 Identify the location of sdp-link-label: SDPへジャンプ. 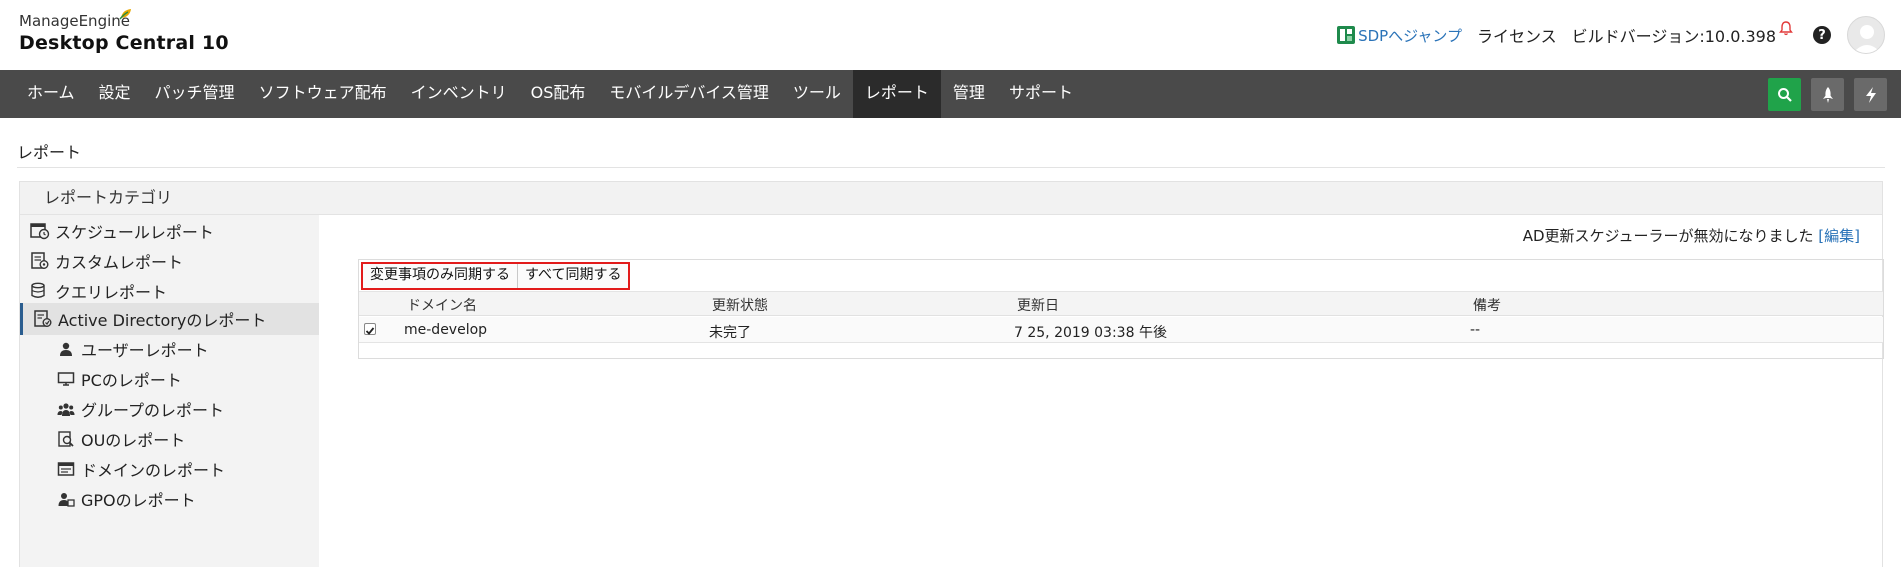
(1410, 35).